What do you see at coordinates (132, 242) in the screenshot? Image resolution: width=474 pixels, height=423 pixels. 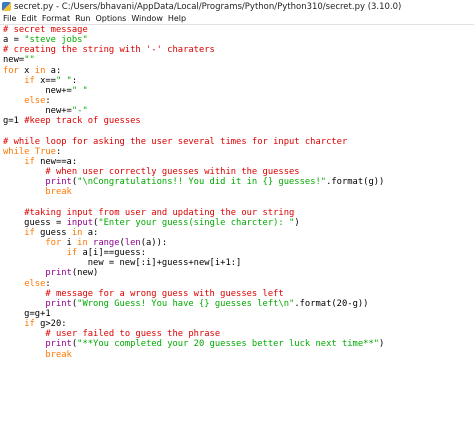 I see `code-token: len` at bounding box center [132, 242].